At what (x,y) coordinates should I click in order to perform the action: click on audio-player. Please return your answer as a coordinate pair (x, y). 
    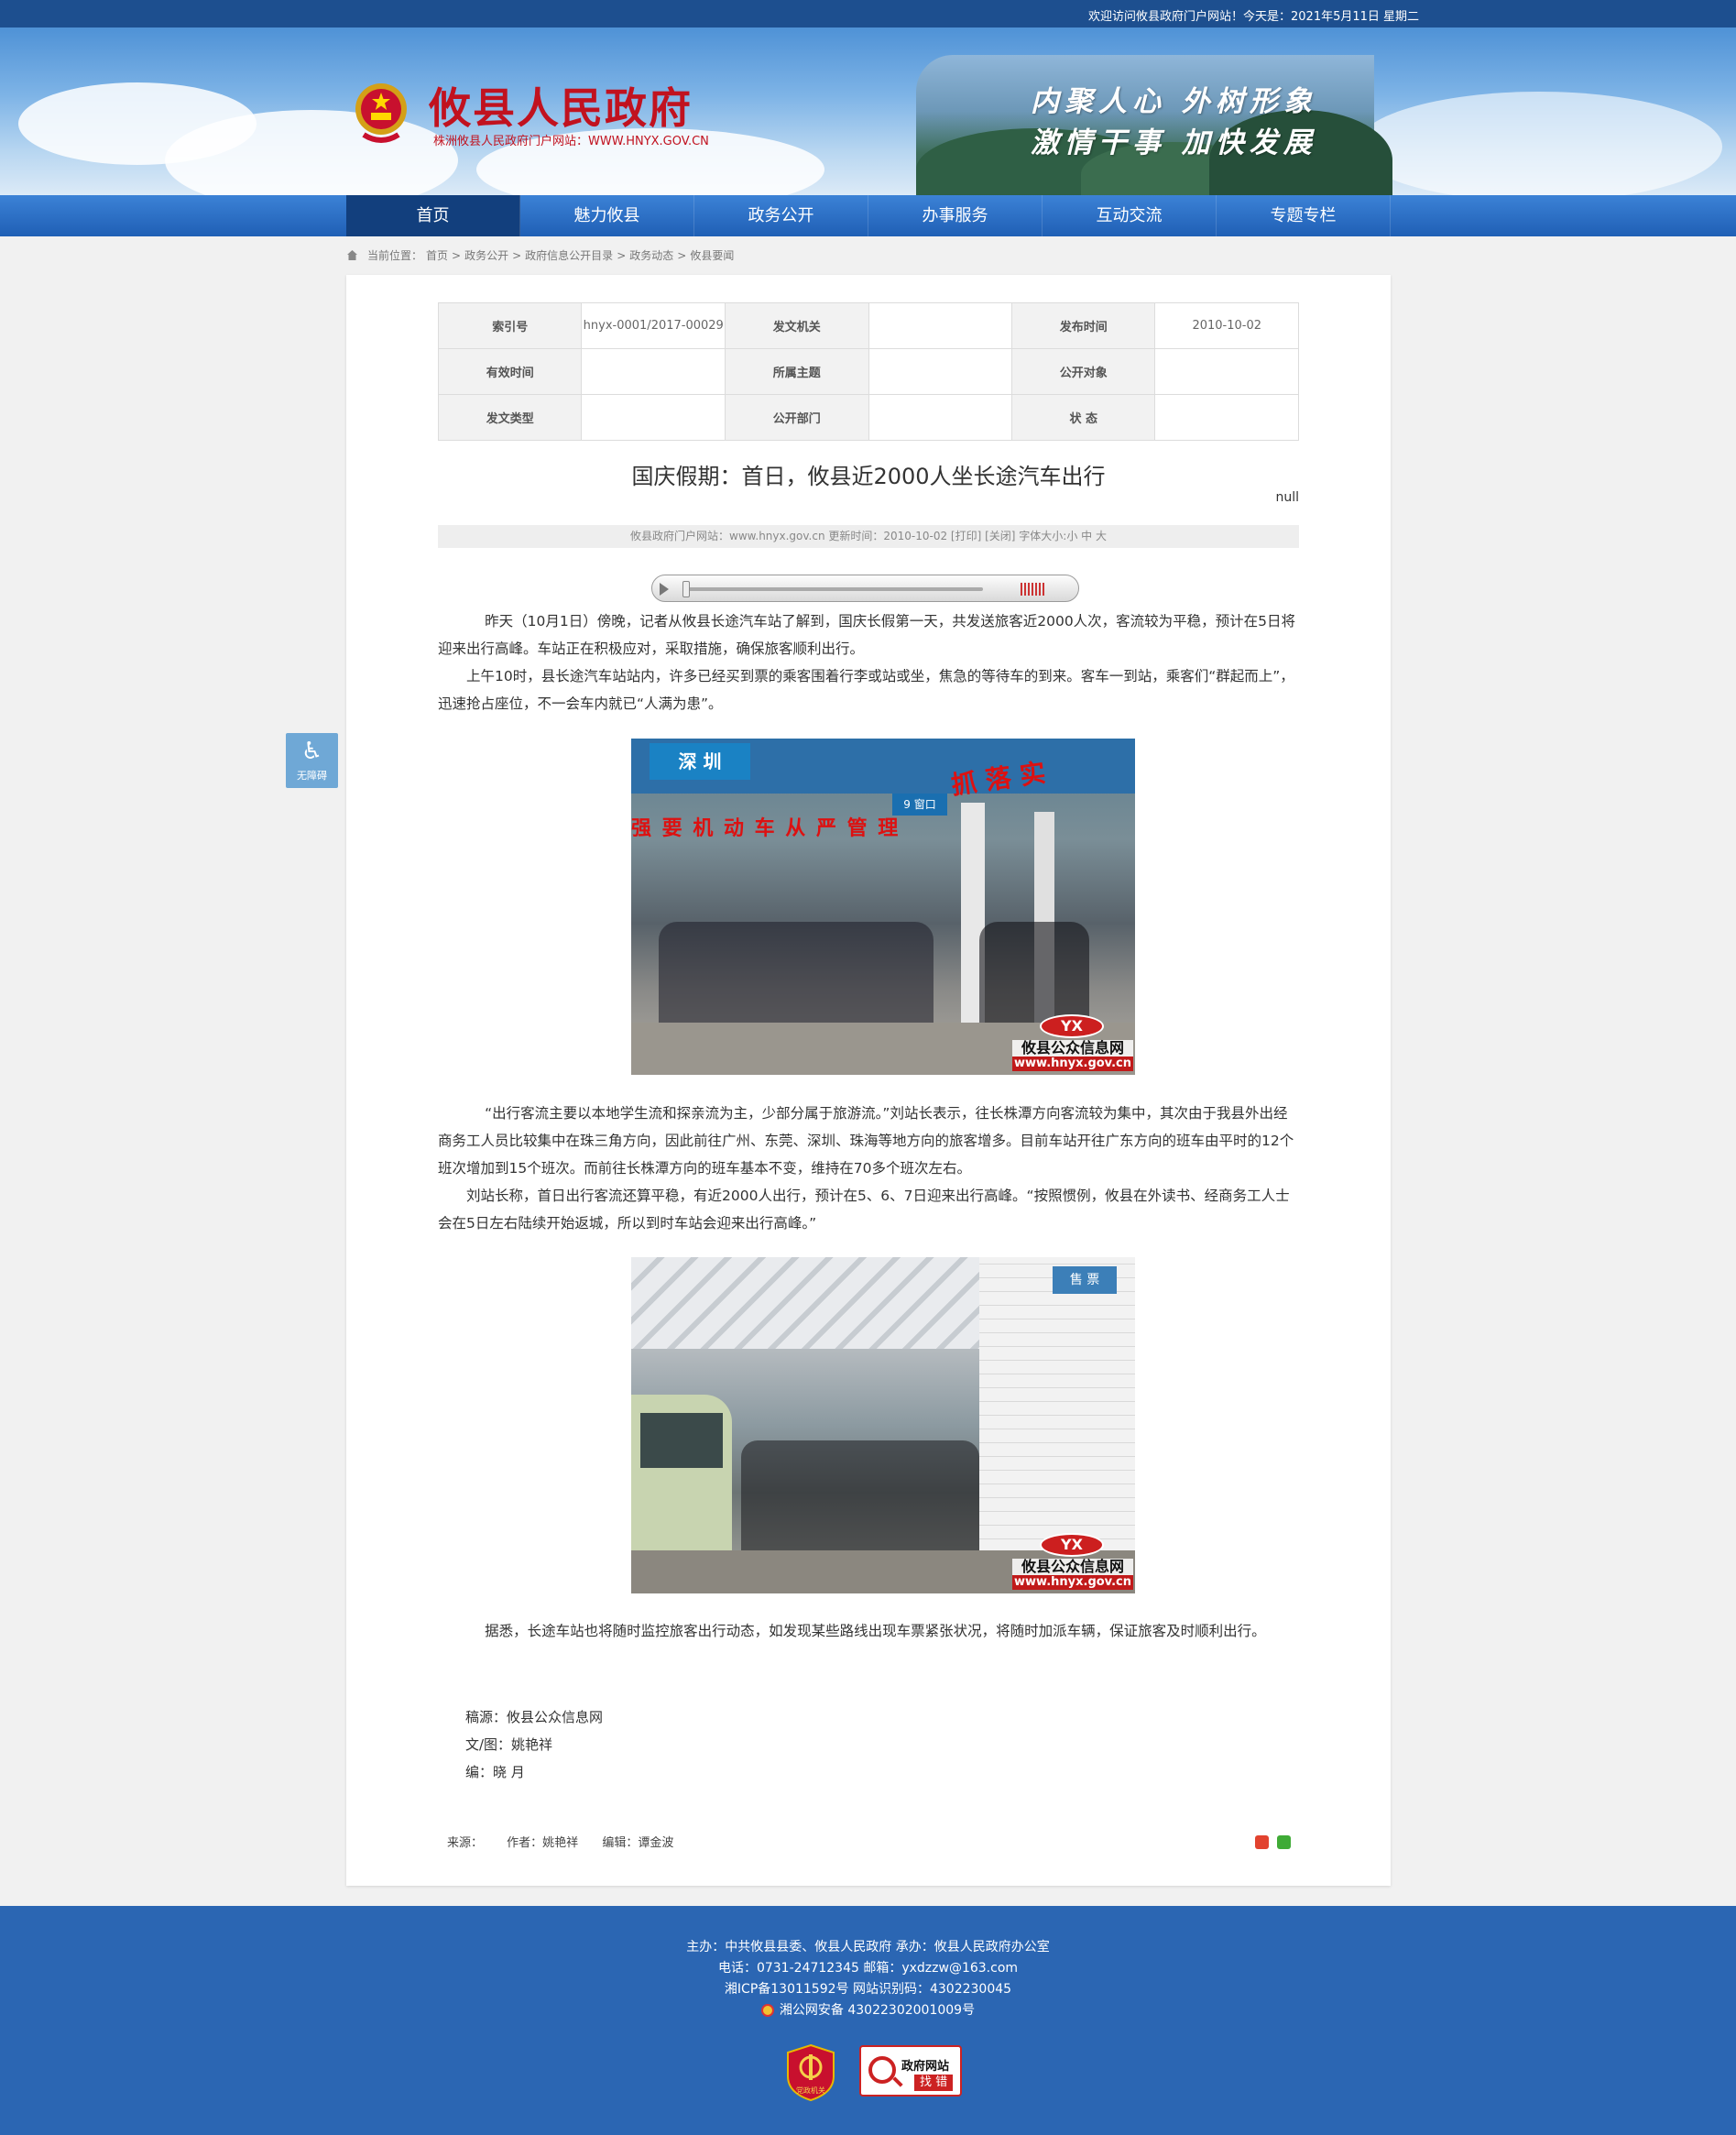
    Looking at the image, I should click on (865, 588).